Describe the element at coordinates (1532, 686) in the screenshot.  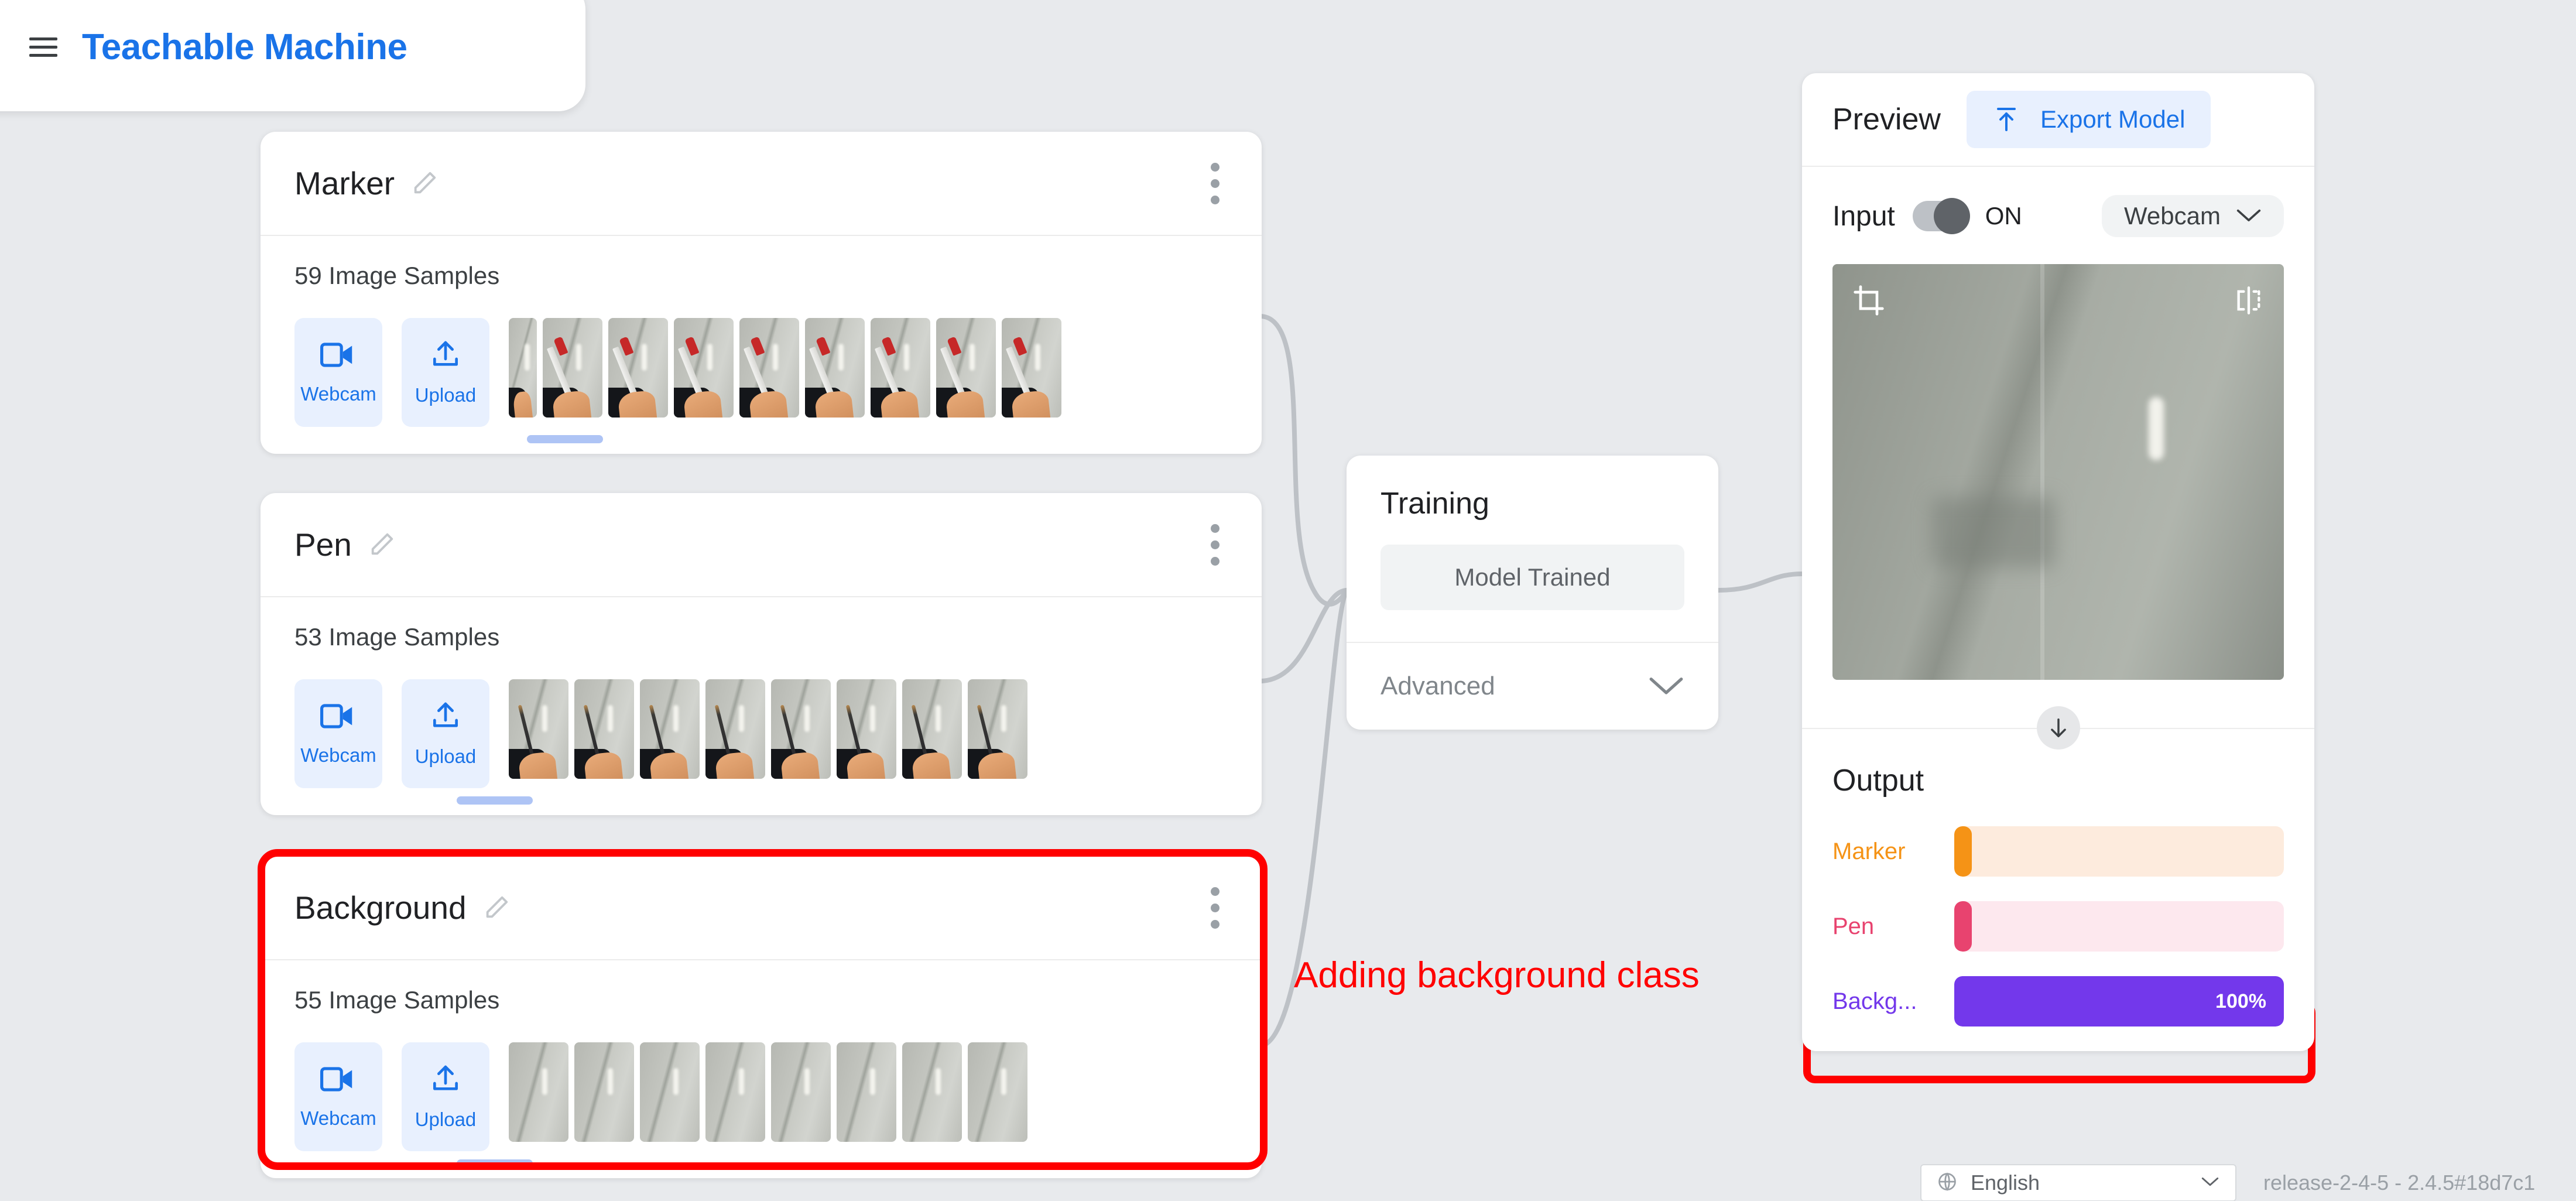
I see `advanced-section-toggle: Advanced` at that location.